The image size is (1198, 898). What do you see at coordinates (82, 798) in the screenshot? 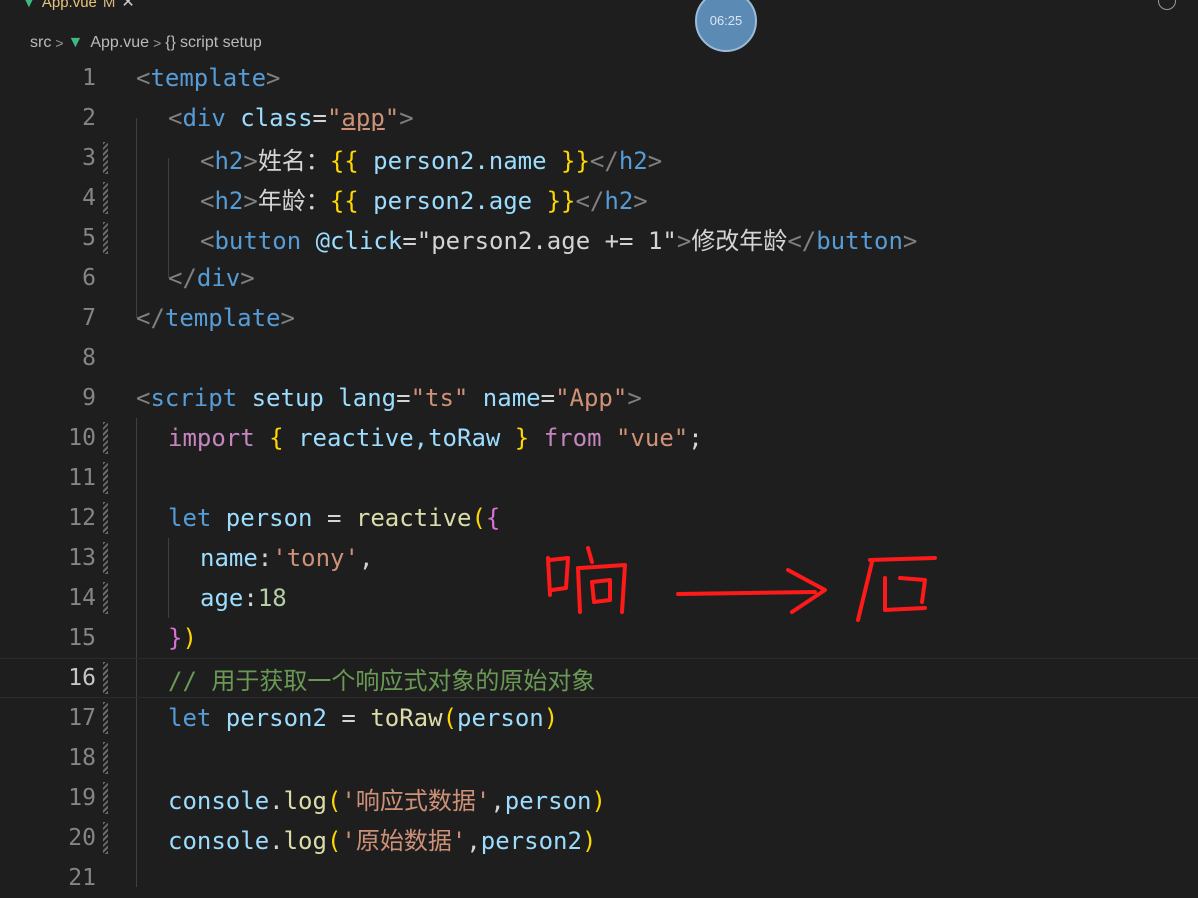
I see `line-number: 19` at bounding box center [82, 798].